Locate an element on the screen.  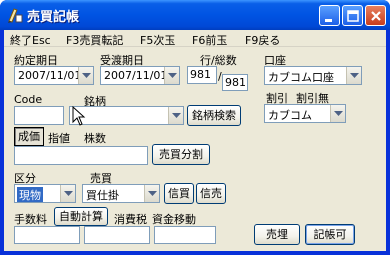
fee-input is located at coordinates (47, 235).